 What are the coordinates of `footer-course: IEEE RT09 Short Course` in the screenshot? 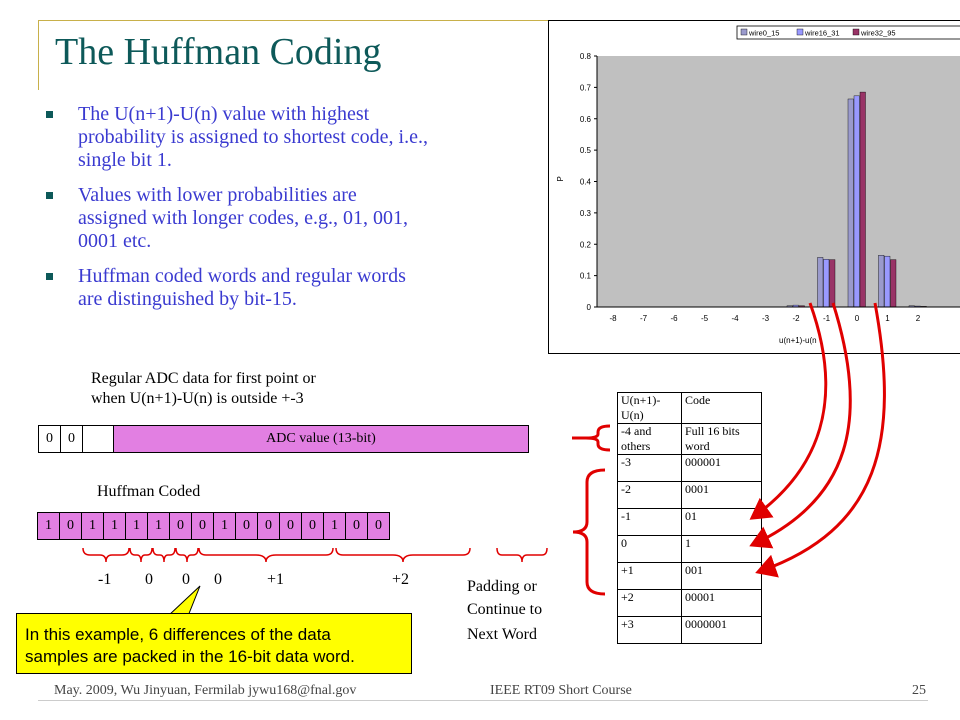 It's located at (561, 690).